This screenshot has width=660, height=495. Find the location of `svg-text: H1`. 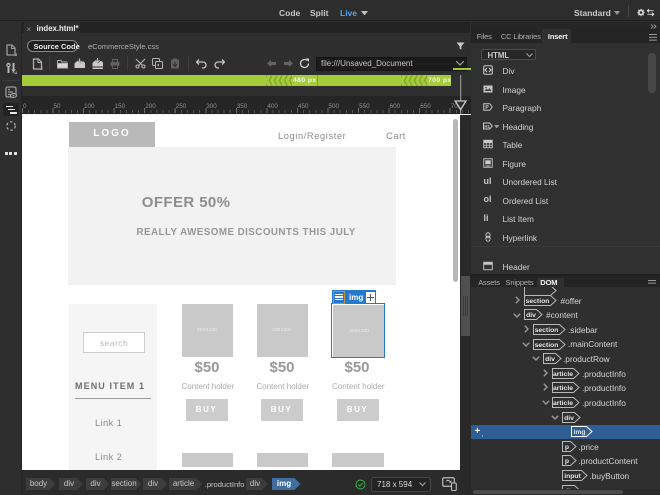

svg-text: H1 is located at coordinates (487, 125).